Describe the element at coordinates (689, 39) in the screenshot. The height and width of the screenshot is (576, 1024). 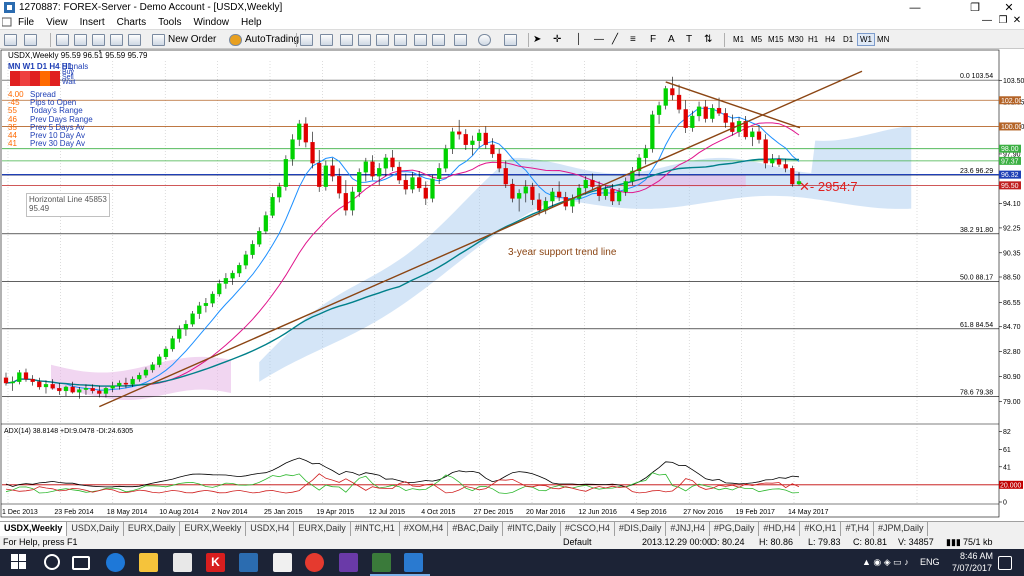
I see `text-label-tool: T` at that location.